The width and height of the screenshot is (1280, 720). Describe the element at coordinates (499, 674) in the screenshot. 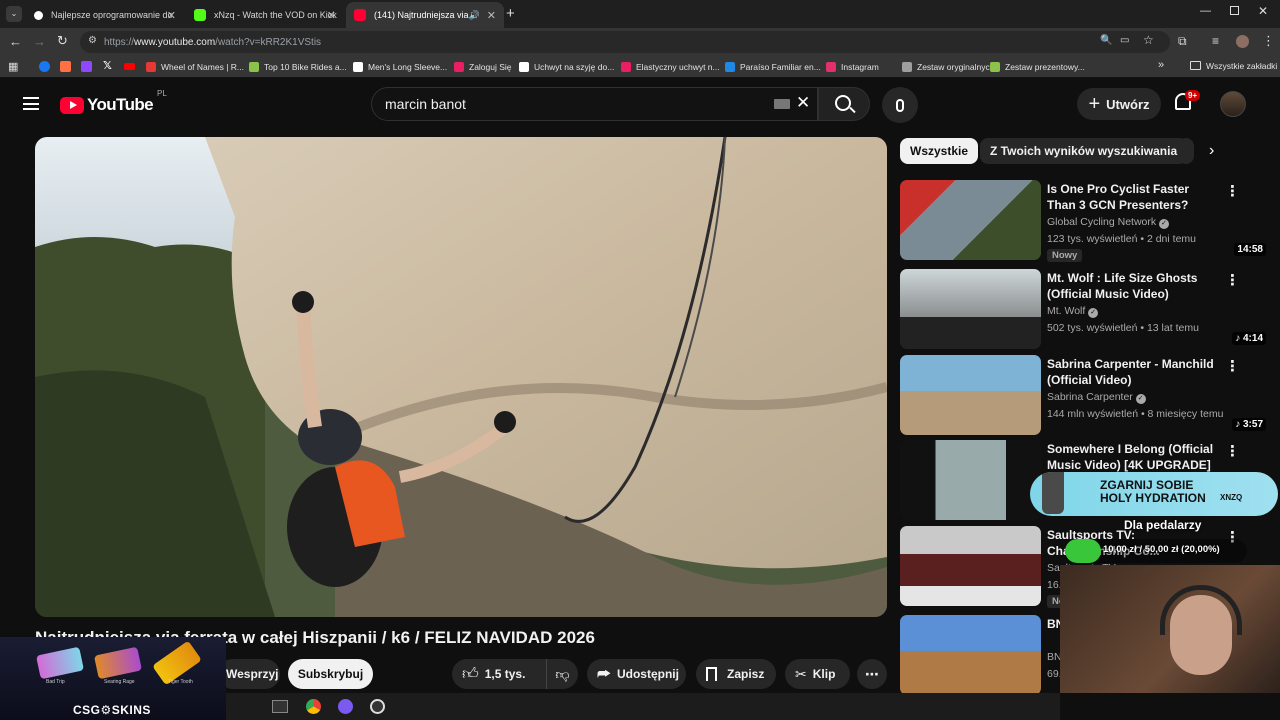

I see `like-button: 👍︎ 1,5 tys.` at that location.